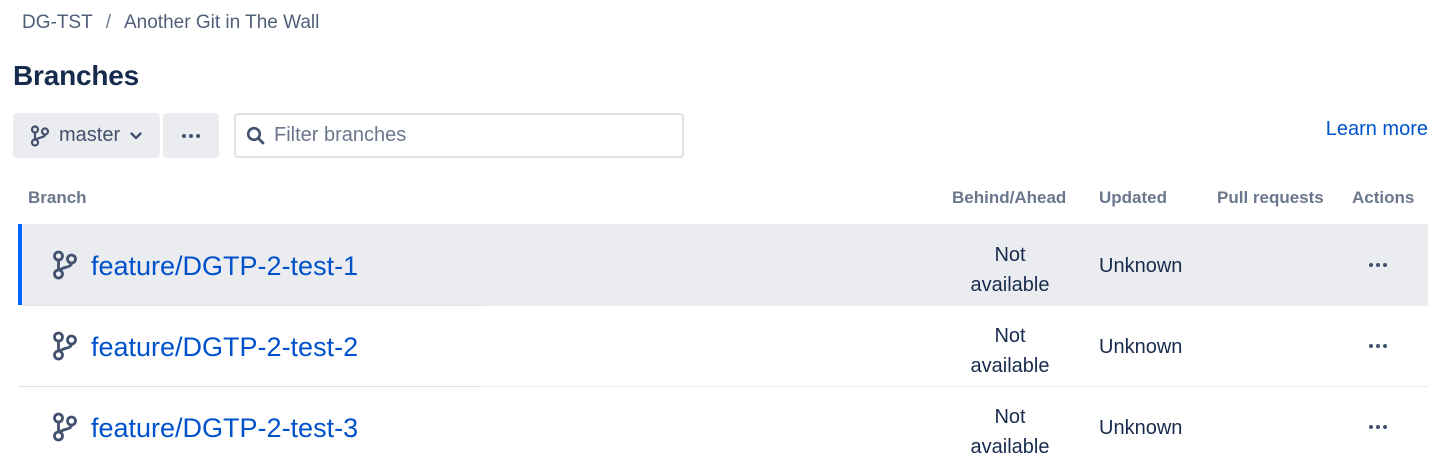 Image resolution: width=1445 pixels, height=468 pixels. Describe the element at coordinates (221, 23) in the screenshot. I see `breadcrumb-repository: Another Git in The Wall` at that location.